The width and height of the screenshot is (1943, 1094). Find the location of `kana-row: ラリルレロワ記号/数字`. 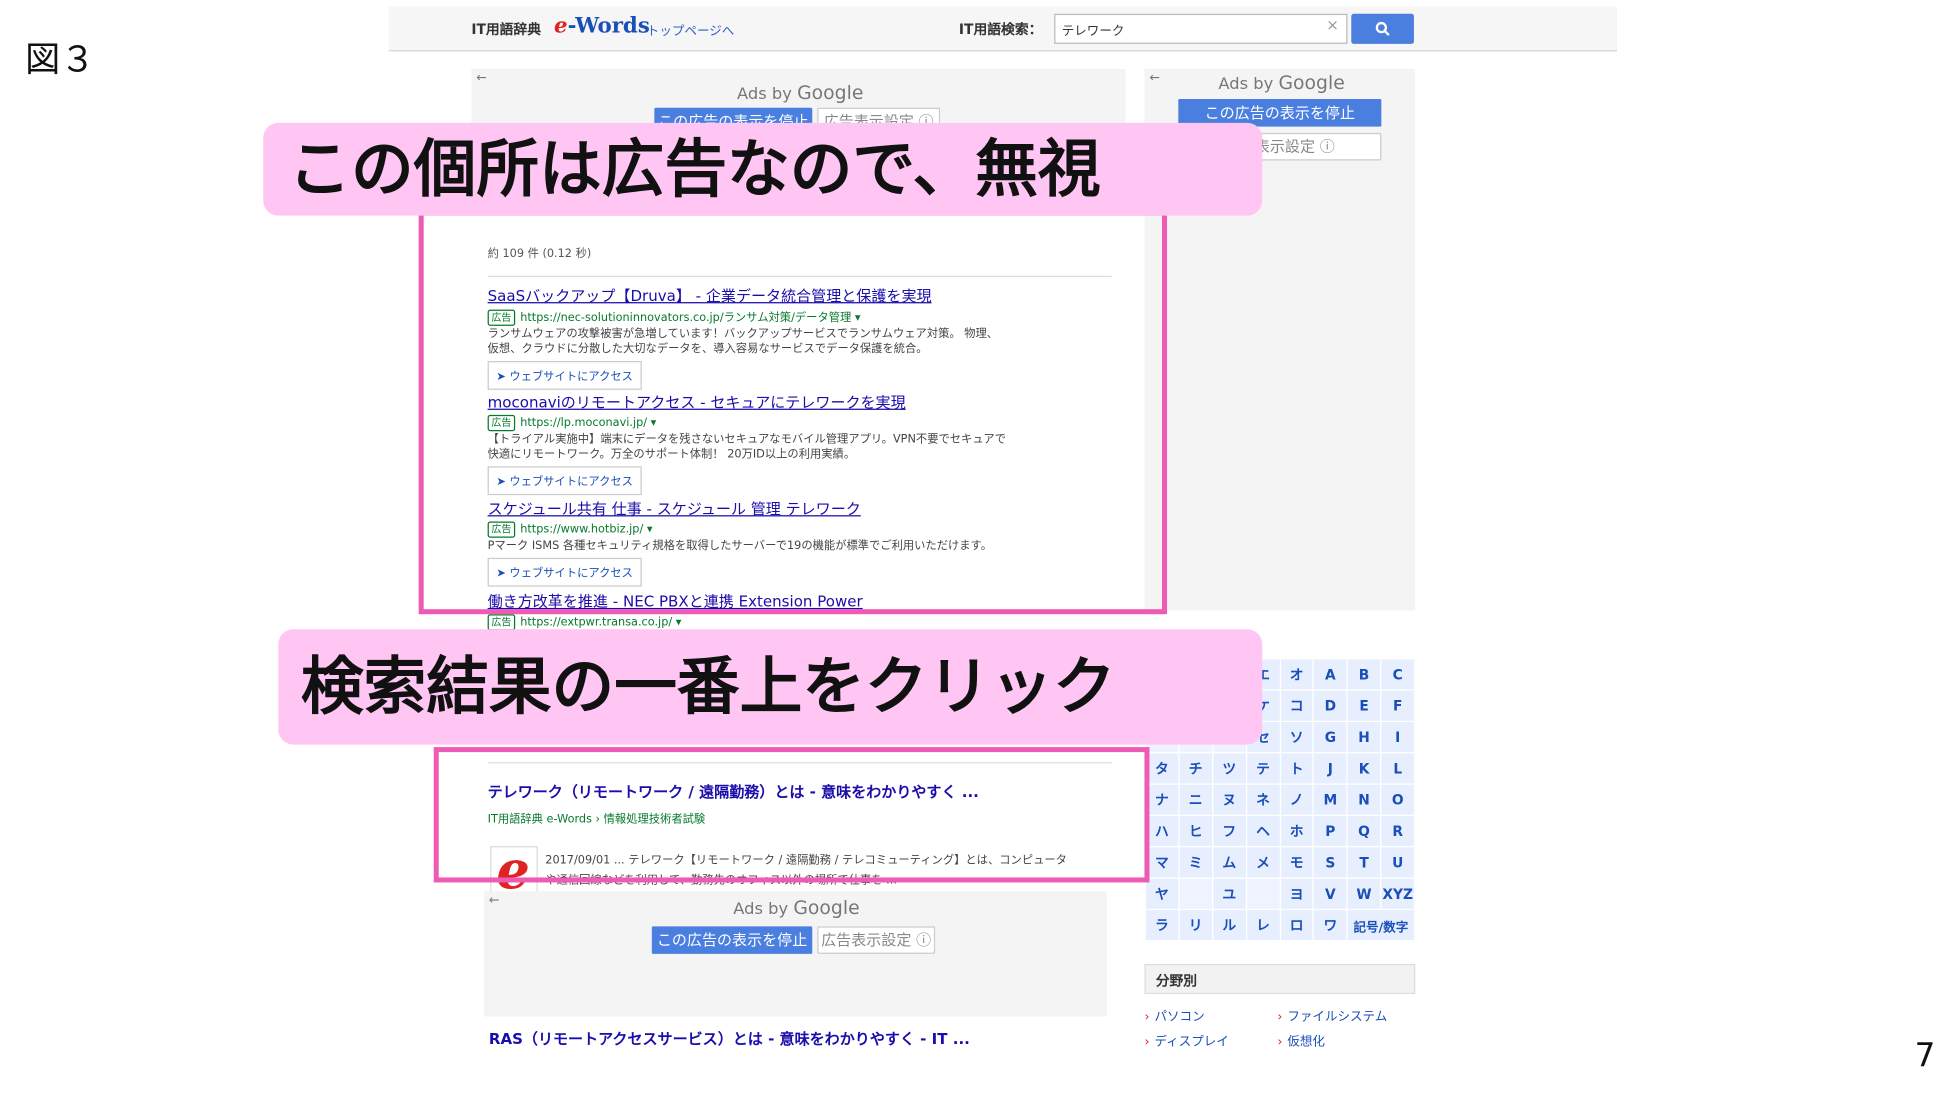

kana-row: ラリルレロワ記号/数字 is located at coordinates (1280, 925).